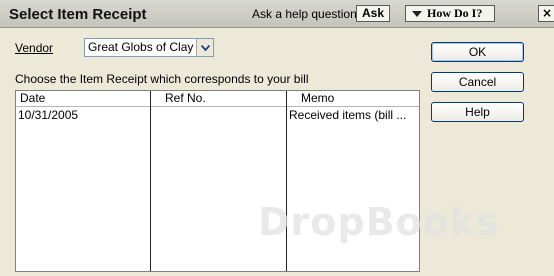 Image resolution: width=554 pixels, height=276 pixels. What do you see at coordinates (185, 98) in the screenshot?
I see `column-header-ref-no: Ref No.` at bounding box center [185, 98].